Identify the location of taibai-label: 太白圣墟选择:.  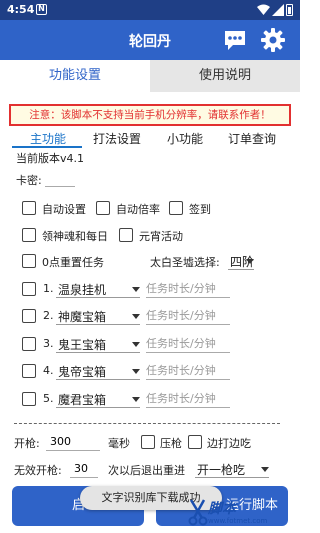
(185, 262).